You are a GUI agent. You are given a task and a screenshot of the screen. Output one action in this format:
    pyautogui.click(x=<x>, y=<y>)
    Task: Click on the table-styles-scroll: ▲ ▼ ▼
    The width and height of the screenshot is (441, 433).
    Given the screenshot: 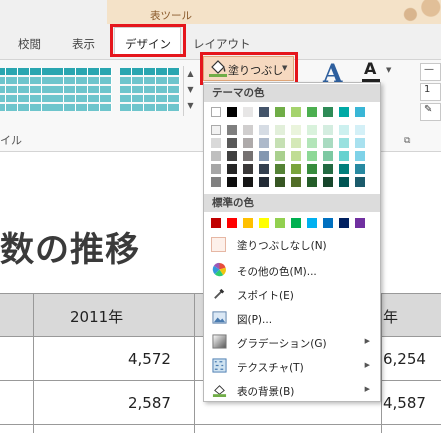 What is the action you would take?
    pyautogui.click(x=190, y=91)
    